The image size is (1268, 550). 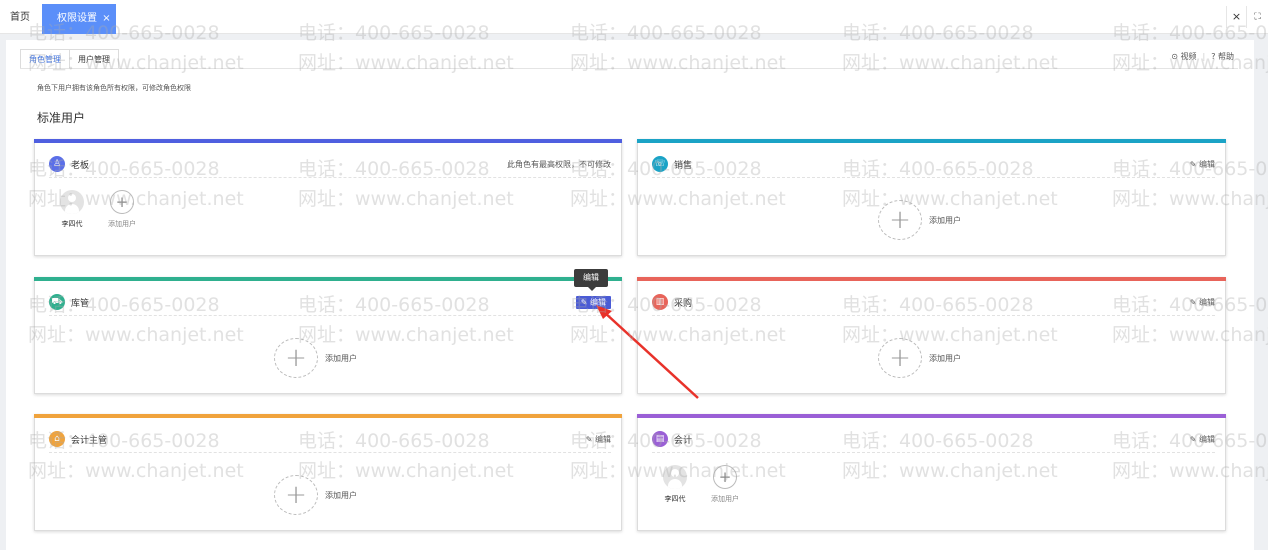 I want to click on sales-icon: ☏, so click(x=660, y=164).